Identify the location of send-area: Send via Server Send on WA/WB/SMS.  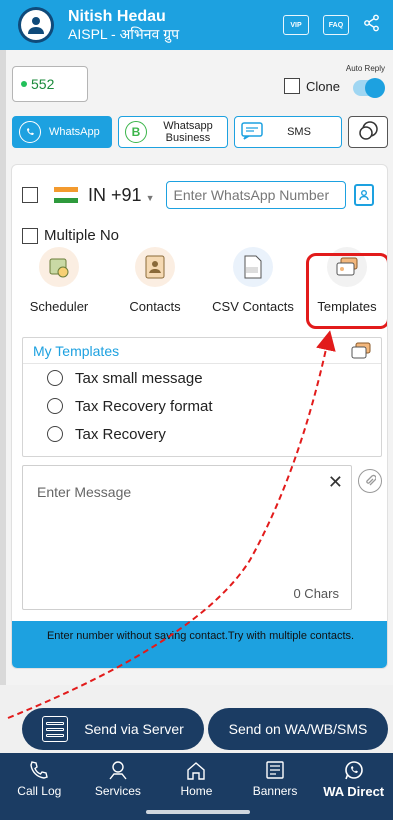
(196, 729).